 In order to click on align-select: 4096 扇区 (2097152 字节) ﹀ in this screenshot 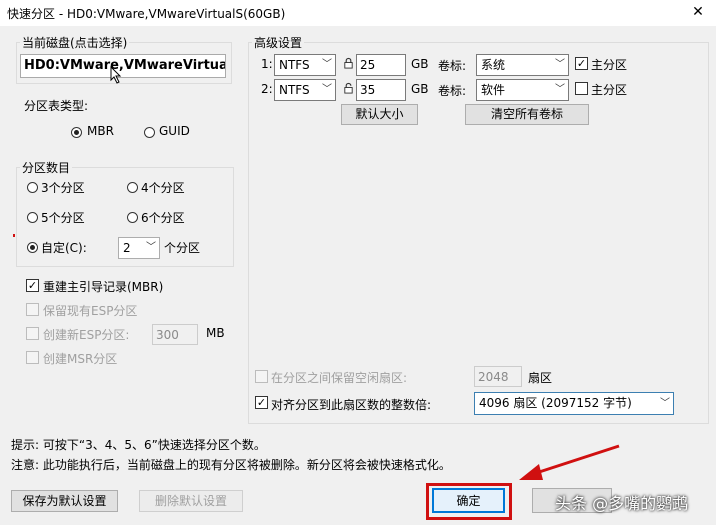, I will do `click(574, 403)`.